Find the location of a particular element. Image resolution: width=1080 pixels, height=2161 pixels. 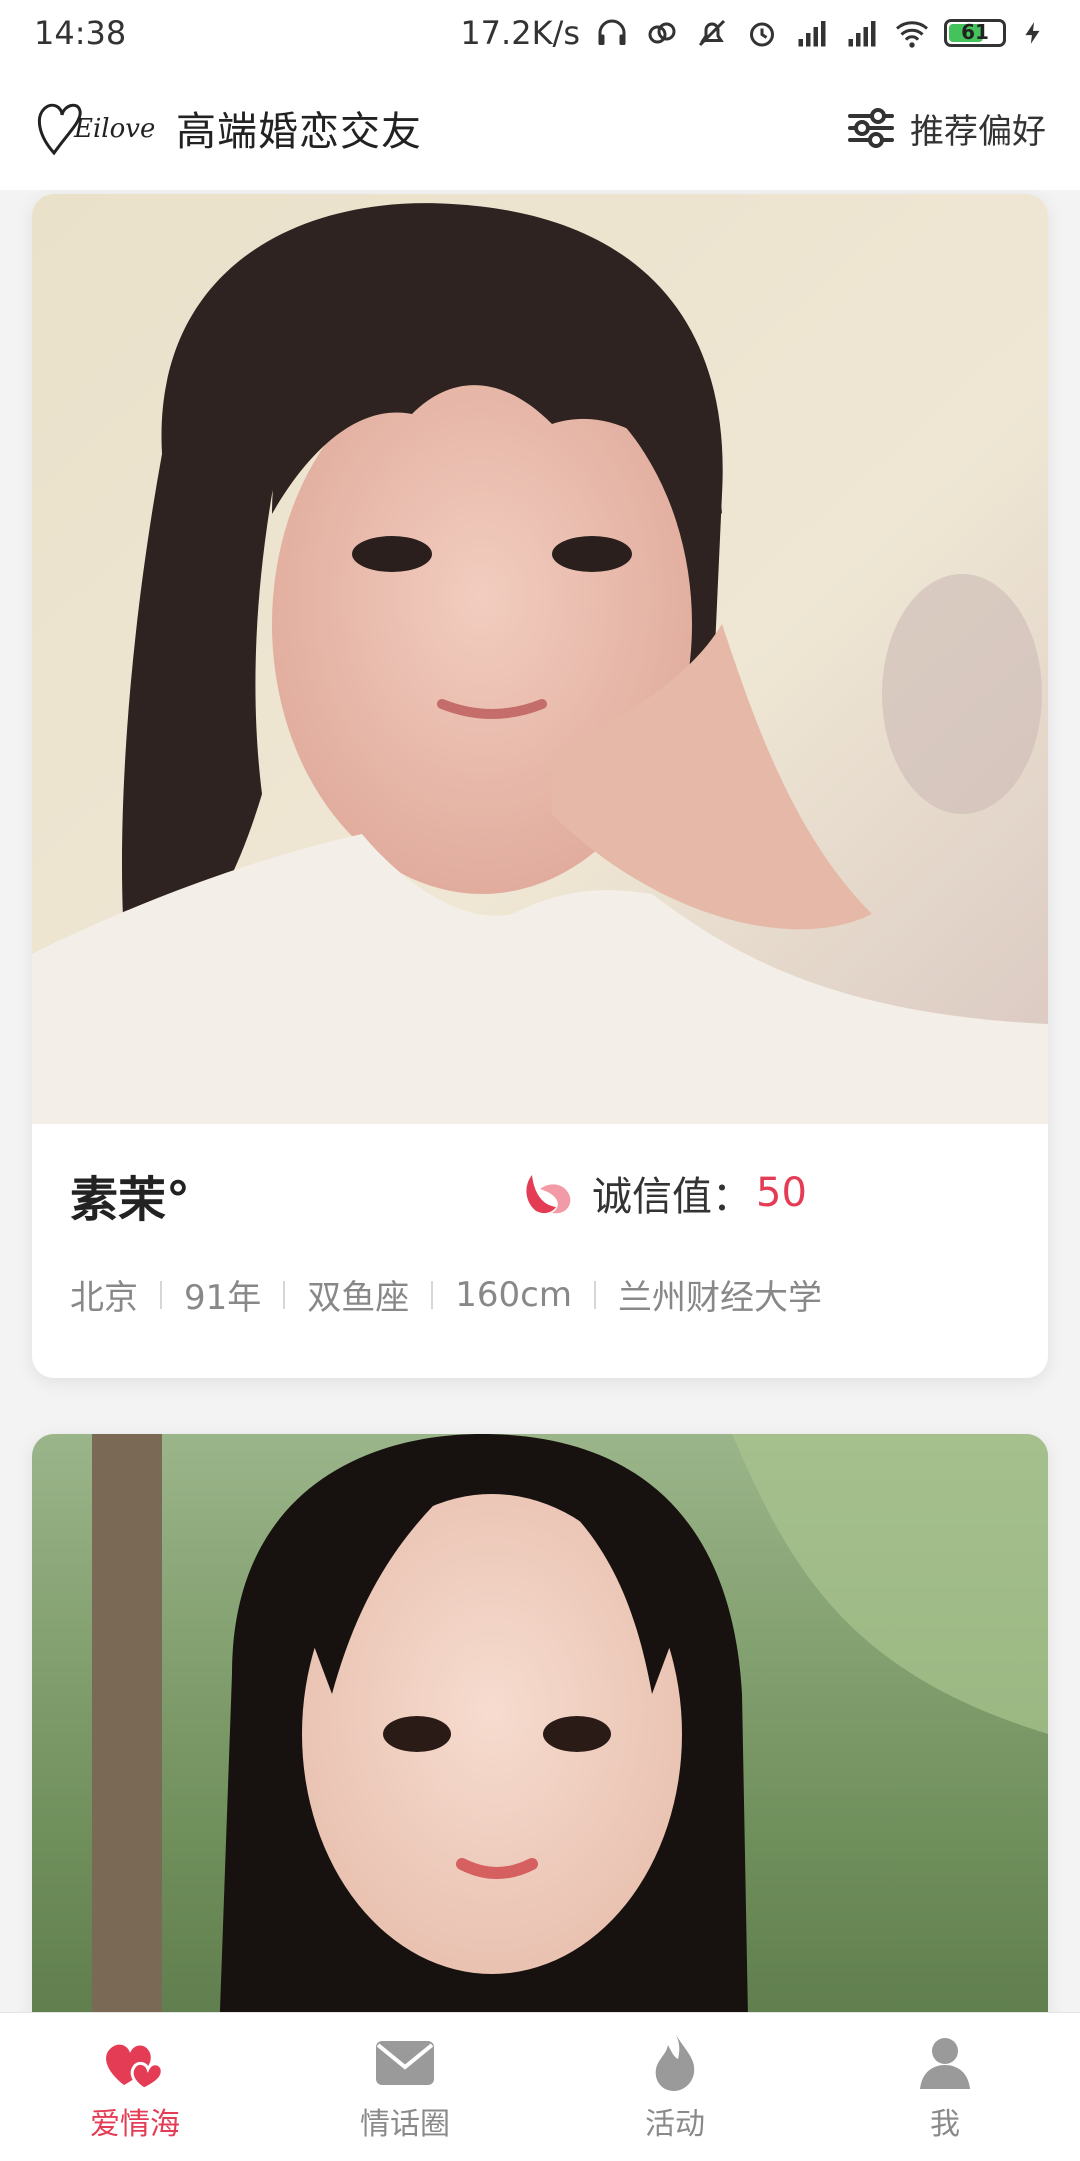

detail-birth-year: 91年 is located at coordinates (223, 1298).